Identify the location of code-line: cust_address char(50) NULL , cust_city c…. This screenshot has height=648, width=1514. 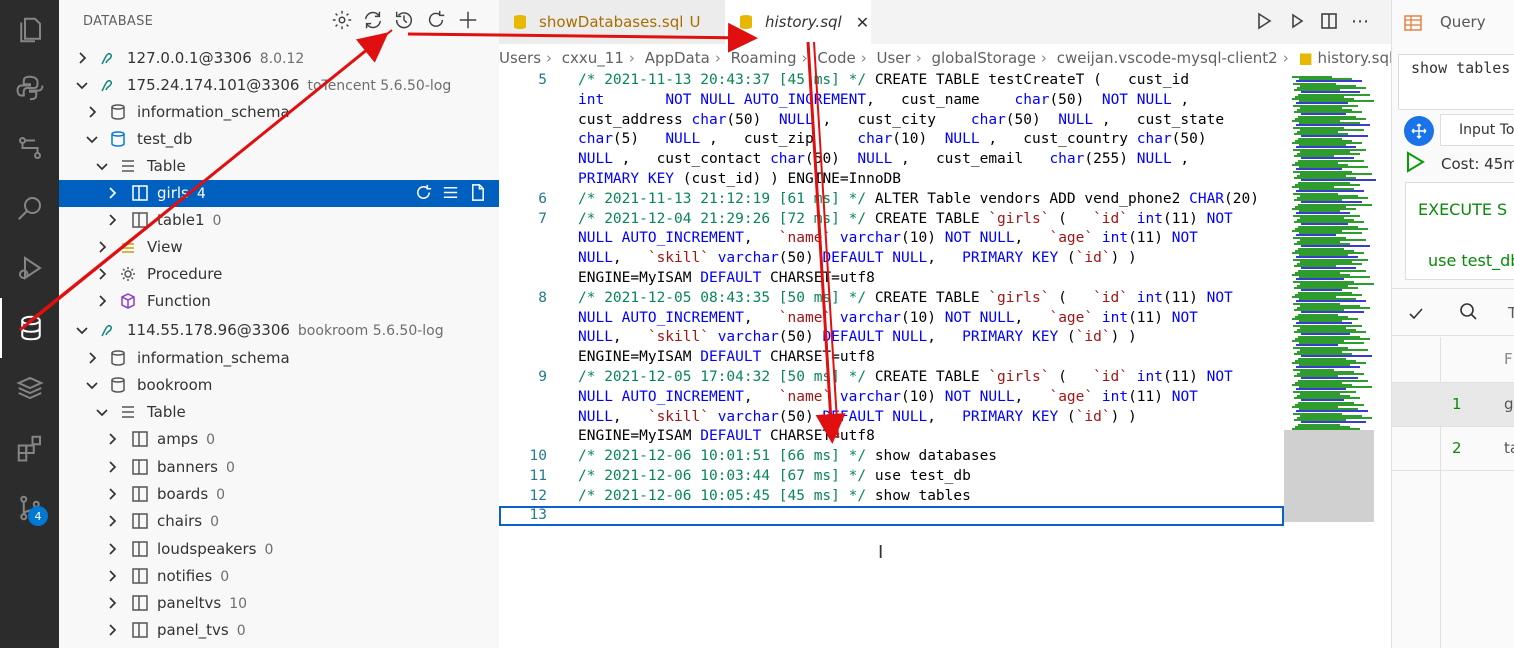
(901, 119).